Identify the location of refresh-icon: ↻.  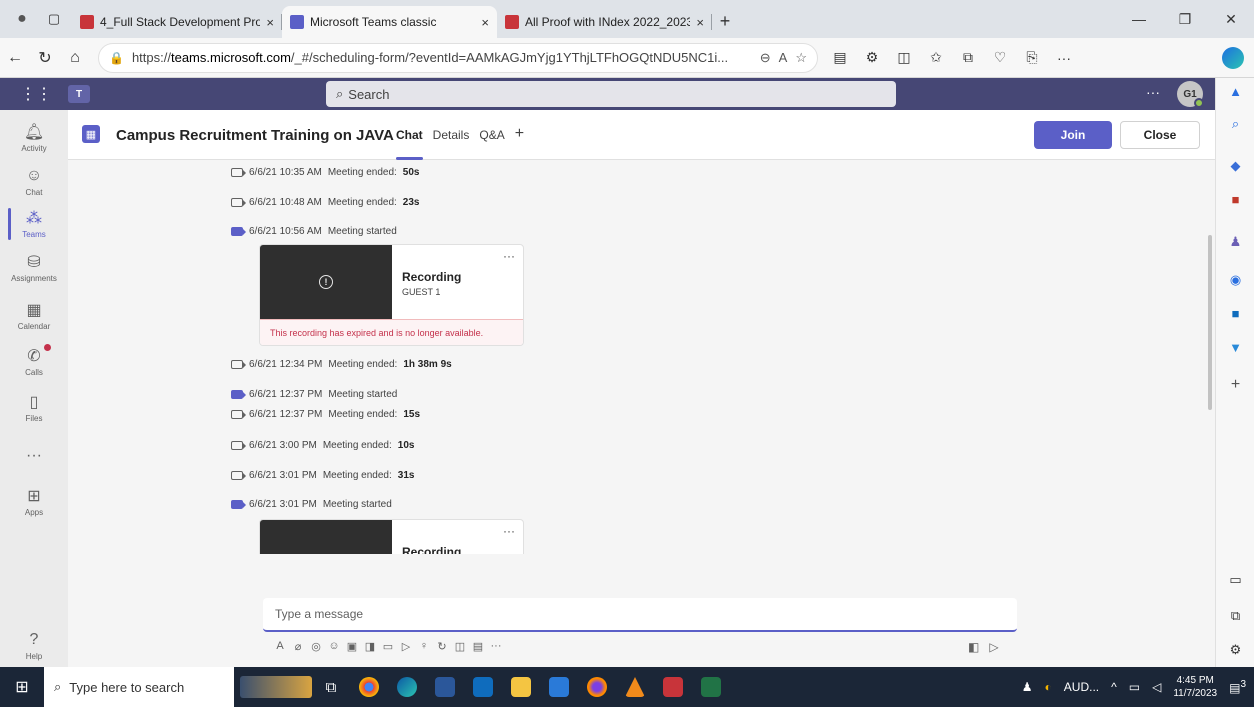
(45, 58).